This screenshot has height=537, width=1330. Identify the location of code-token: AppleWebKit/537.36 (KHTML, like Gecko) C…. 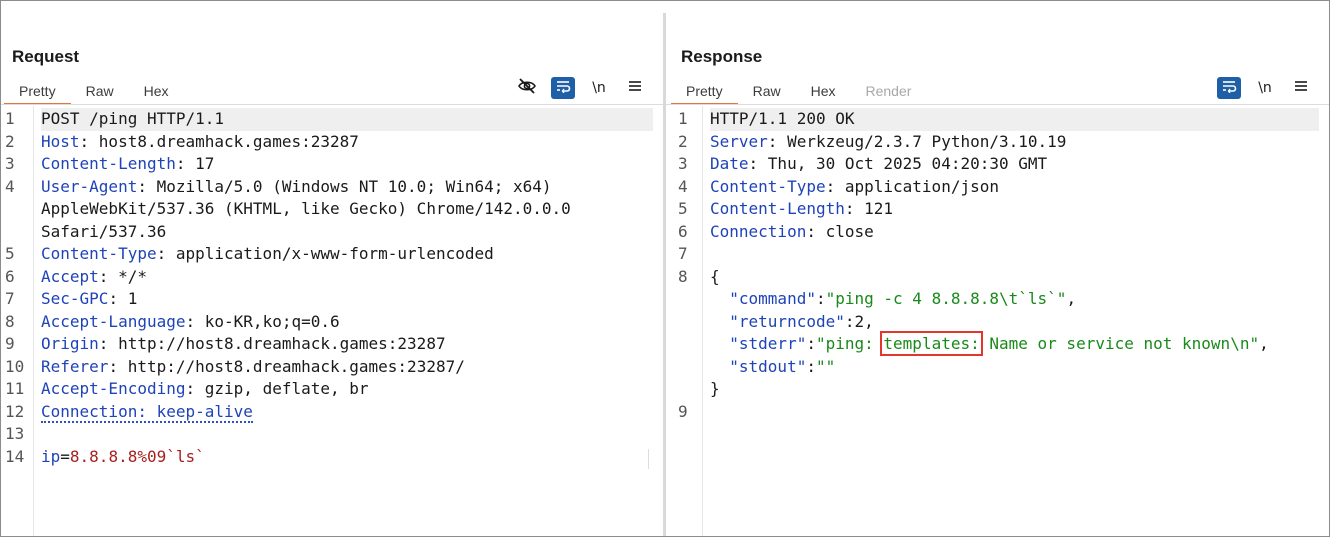
(306, 208).